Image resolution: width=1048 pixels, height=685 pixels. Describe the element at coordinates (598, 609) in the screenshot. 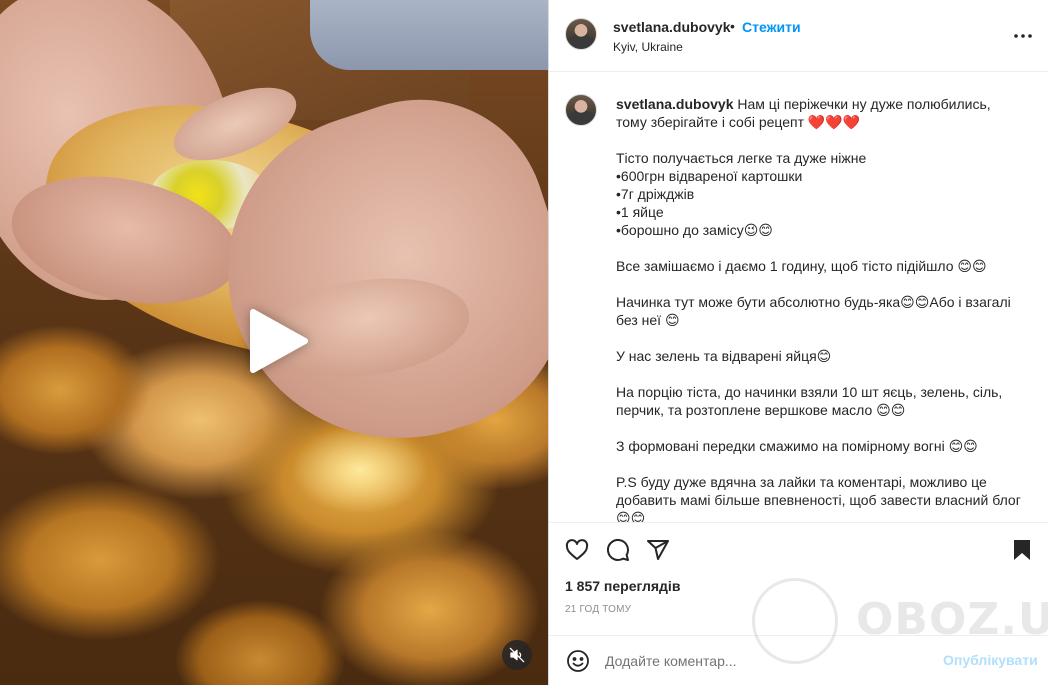

I see `post-timestamp: 21 ГОД ТОМУ` at that location.